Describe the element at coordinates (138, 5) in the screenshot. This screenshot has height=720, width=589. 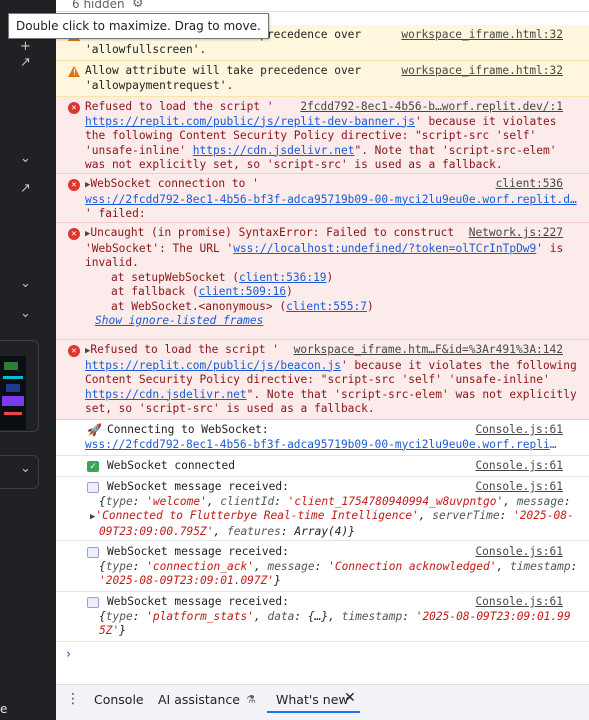
I see `gear-icon: ⚙` at that location.